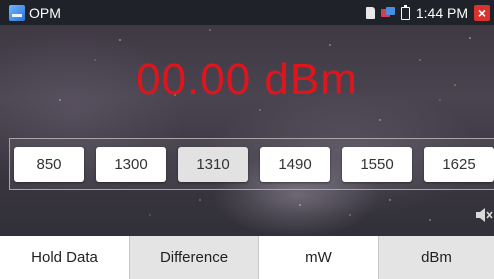 The width and height of the screenshot is (494, 279). Describe the element at coordinates (459, 164) in the screenshot. I see `wavelength-button-1625: 1625` at that location.